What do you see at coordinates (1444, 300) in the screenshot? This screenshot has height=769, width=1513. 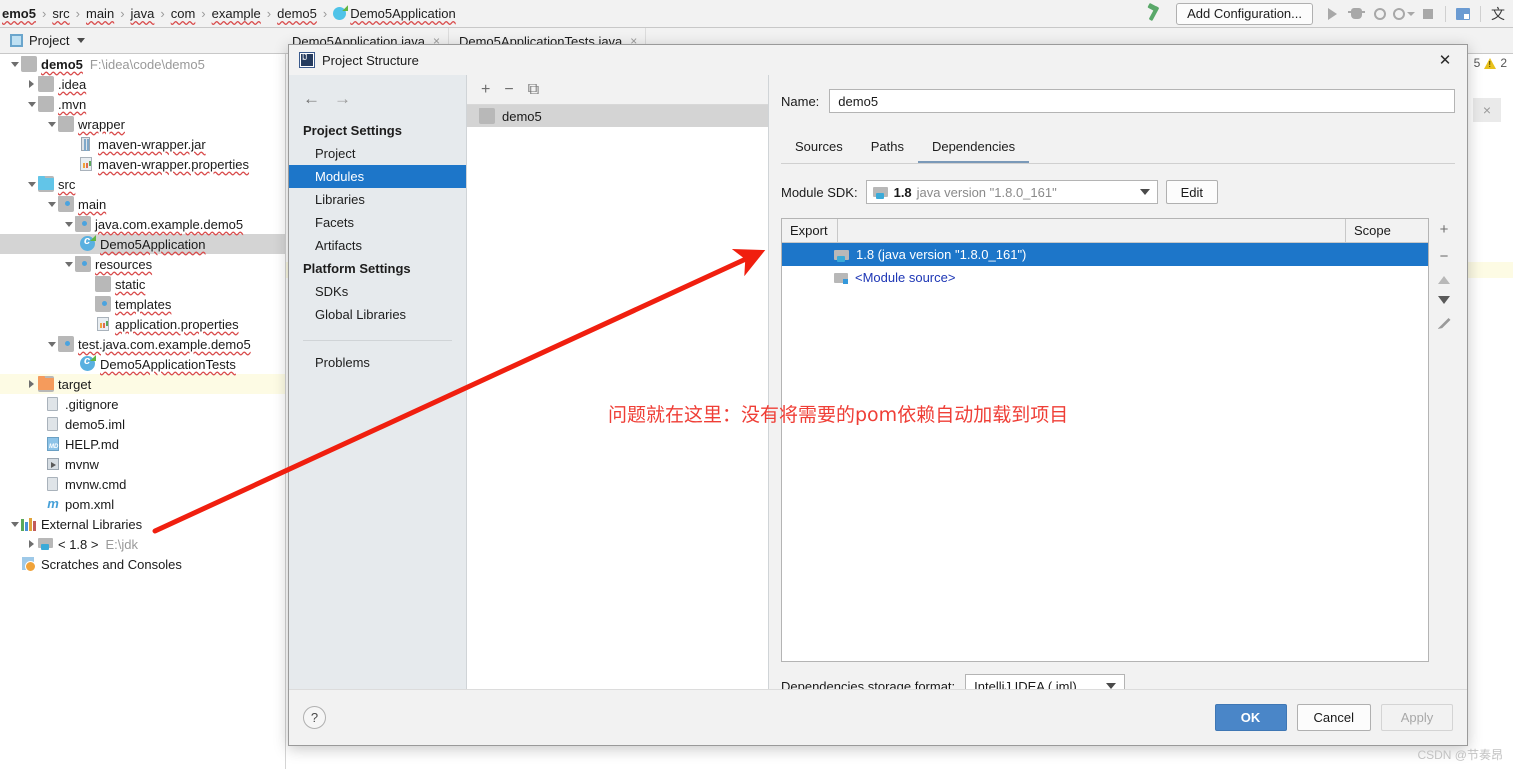 I see `move-down-icon` at bounding box center [1444, 300].